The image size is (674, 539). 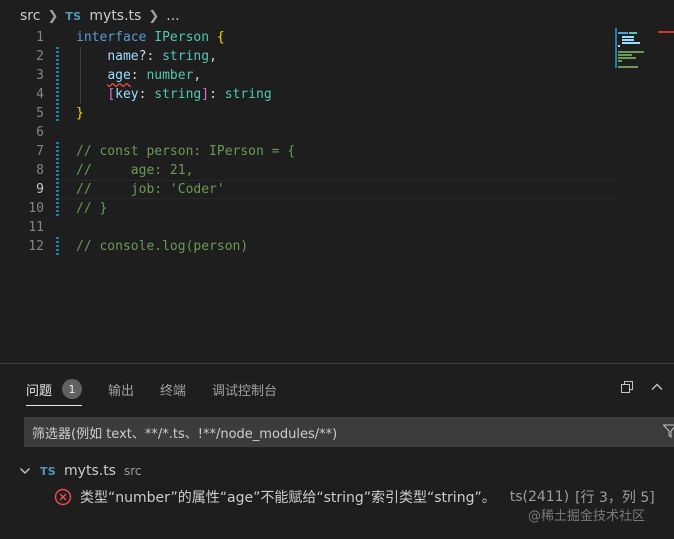 I want to click on line-number: 11, so click(x=36, y=227).